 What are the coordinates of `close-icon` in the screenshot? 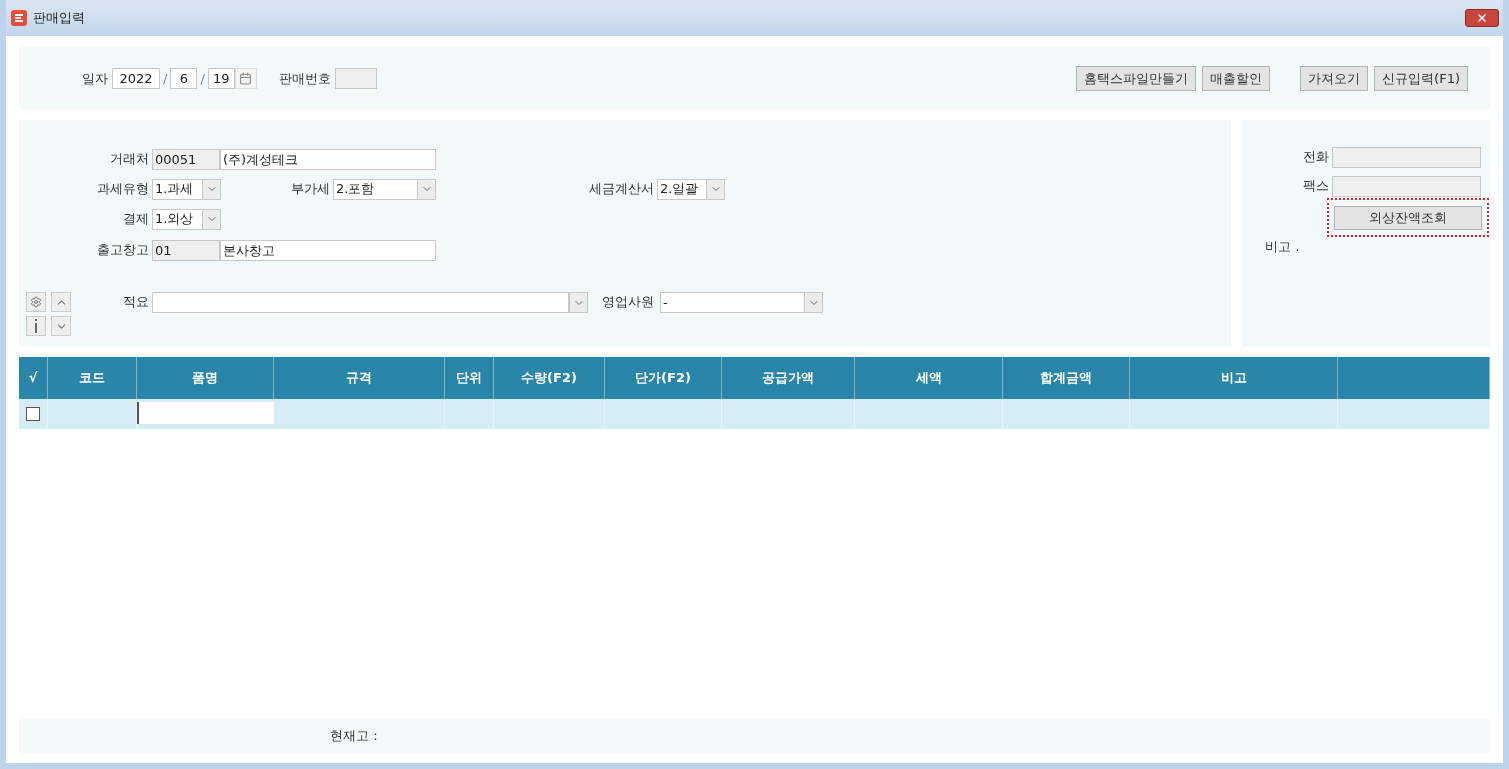 It's located at (1482, 18).